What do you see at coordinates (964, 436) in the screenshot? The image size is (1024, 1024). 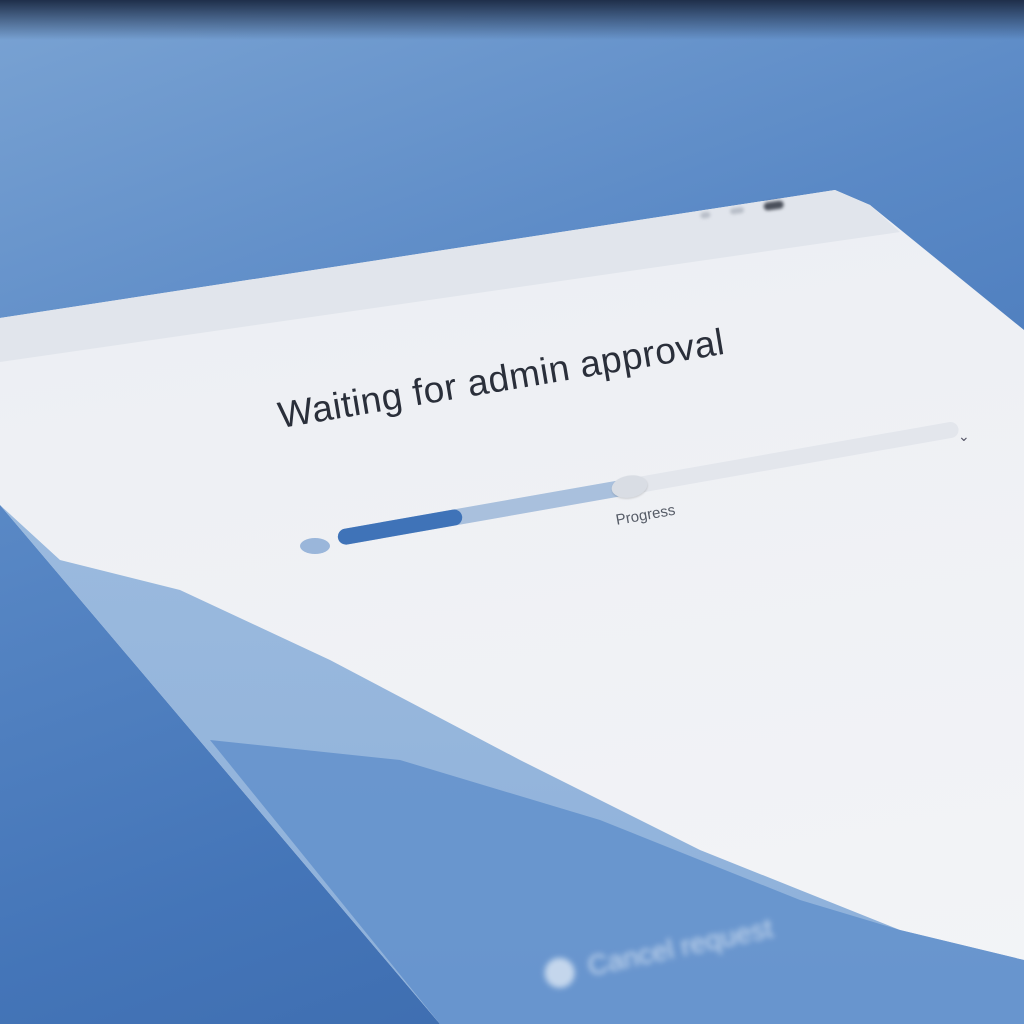 I see `chevron-down-icon: ⌄` at bounding box center [964, 436].